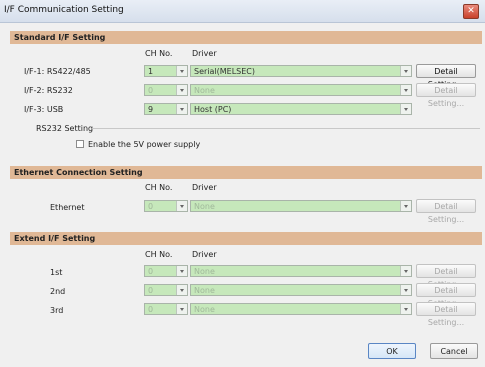  Describe the element at coordinates (246, 172) in the screenshot. I see `section-ethernet: Ethernet Connection Setting` at that location.